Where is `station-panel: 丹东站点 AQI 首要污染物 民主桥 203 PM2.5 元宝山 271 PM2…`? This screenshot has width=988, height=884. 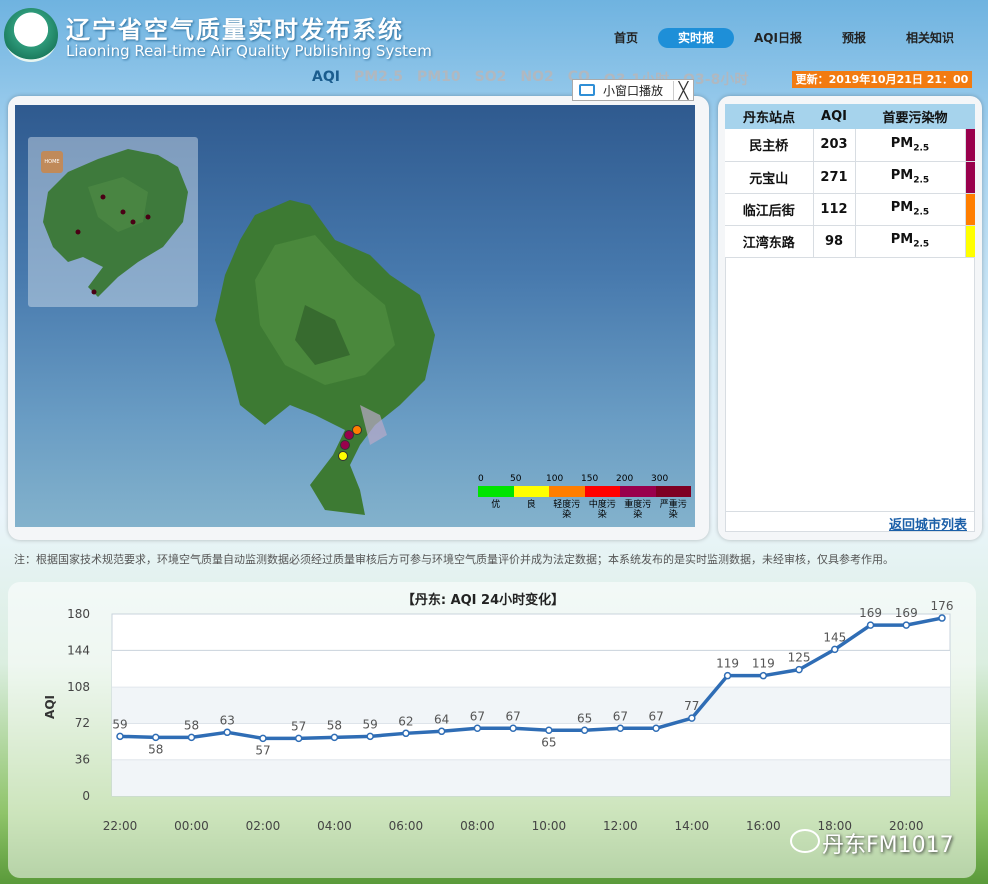
station-panel: 丹东站点 AQI 首要污染物 民主桥 203 PM2.5 元宝山 271 PM2… is located at coordinates (850, 318).